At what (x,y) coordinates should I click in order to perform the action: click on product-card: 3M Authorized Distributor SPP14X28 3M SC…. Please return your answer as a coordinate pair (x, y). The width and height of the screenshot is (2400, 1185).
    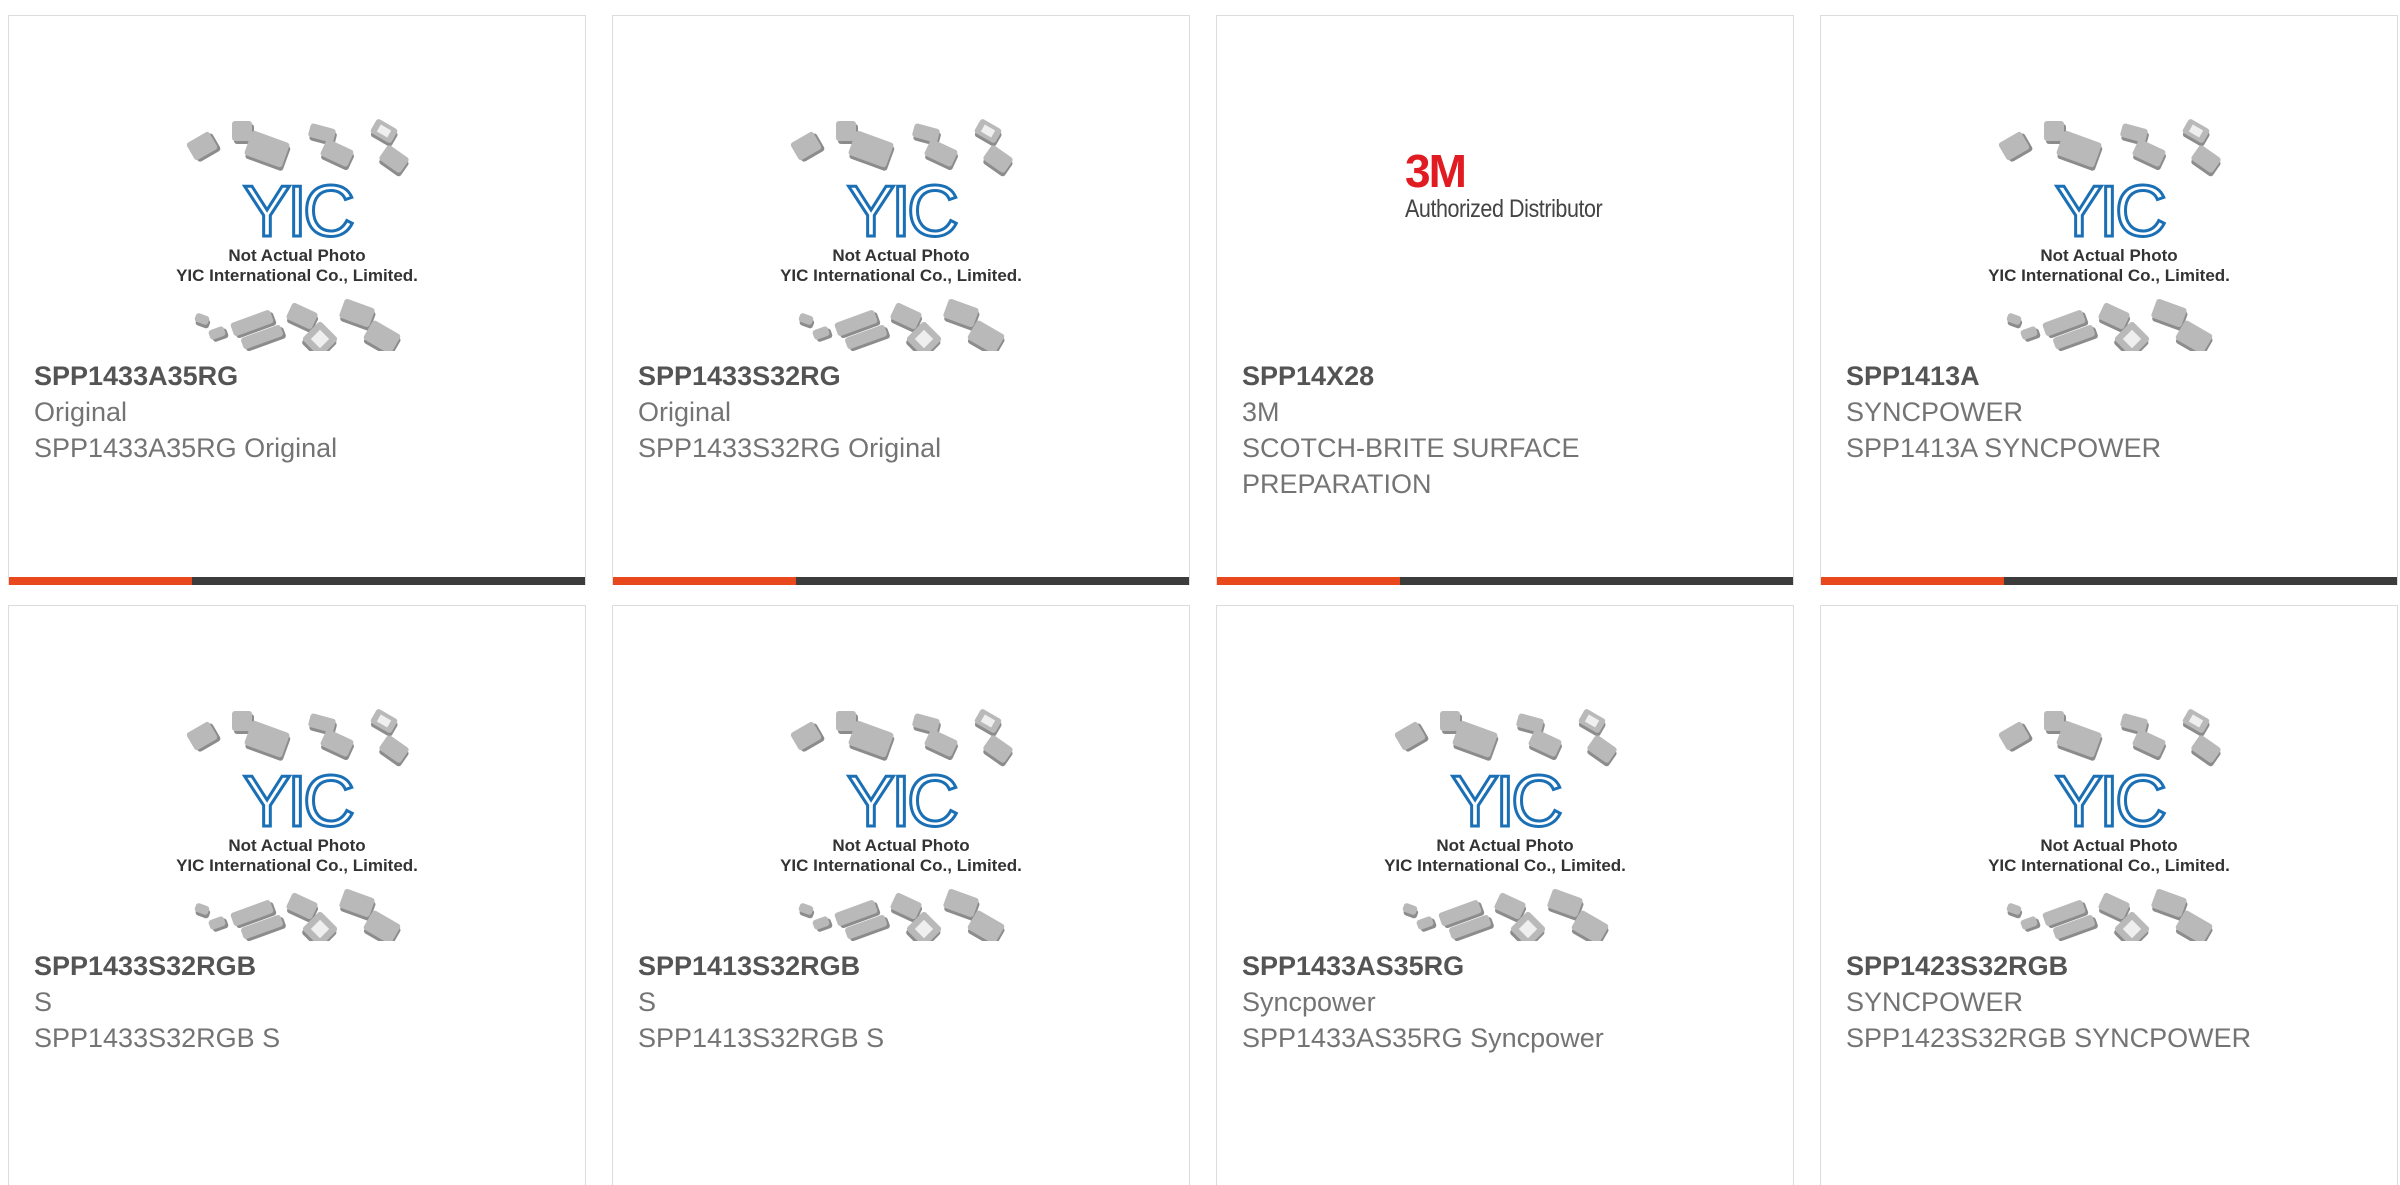
    Looking at the image, I should click on (1505, 300).